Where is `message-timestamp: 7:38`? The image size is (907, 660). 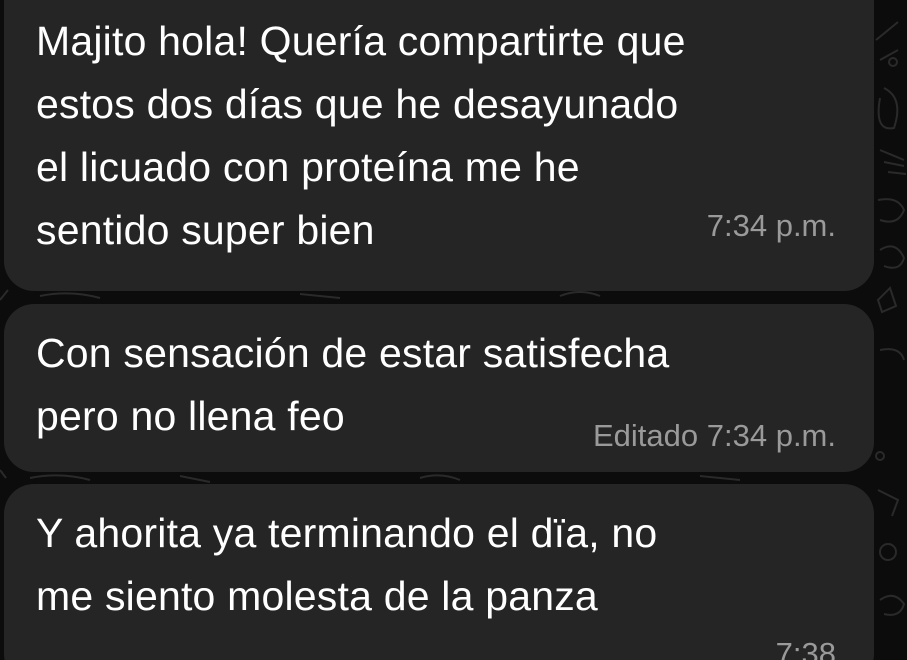 message-timestamp: 7:38 is located at coordinates (805, 648).